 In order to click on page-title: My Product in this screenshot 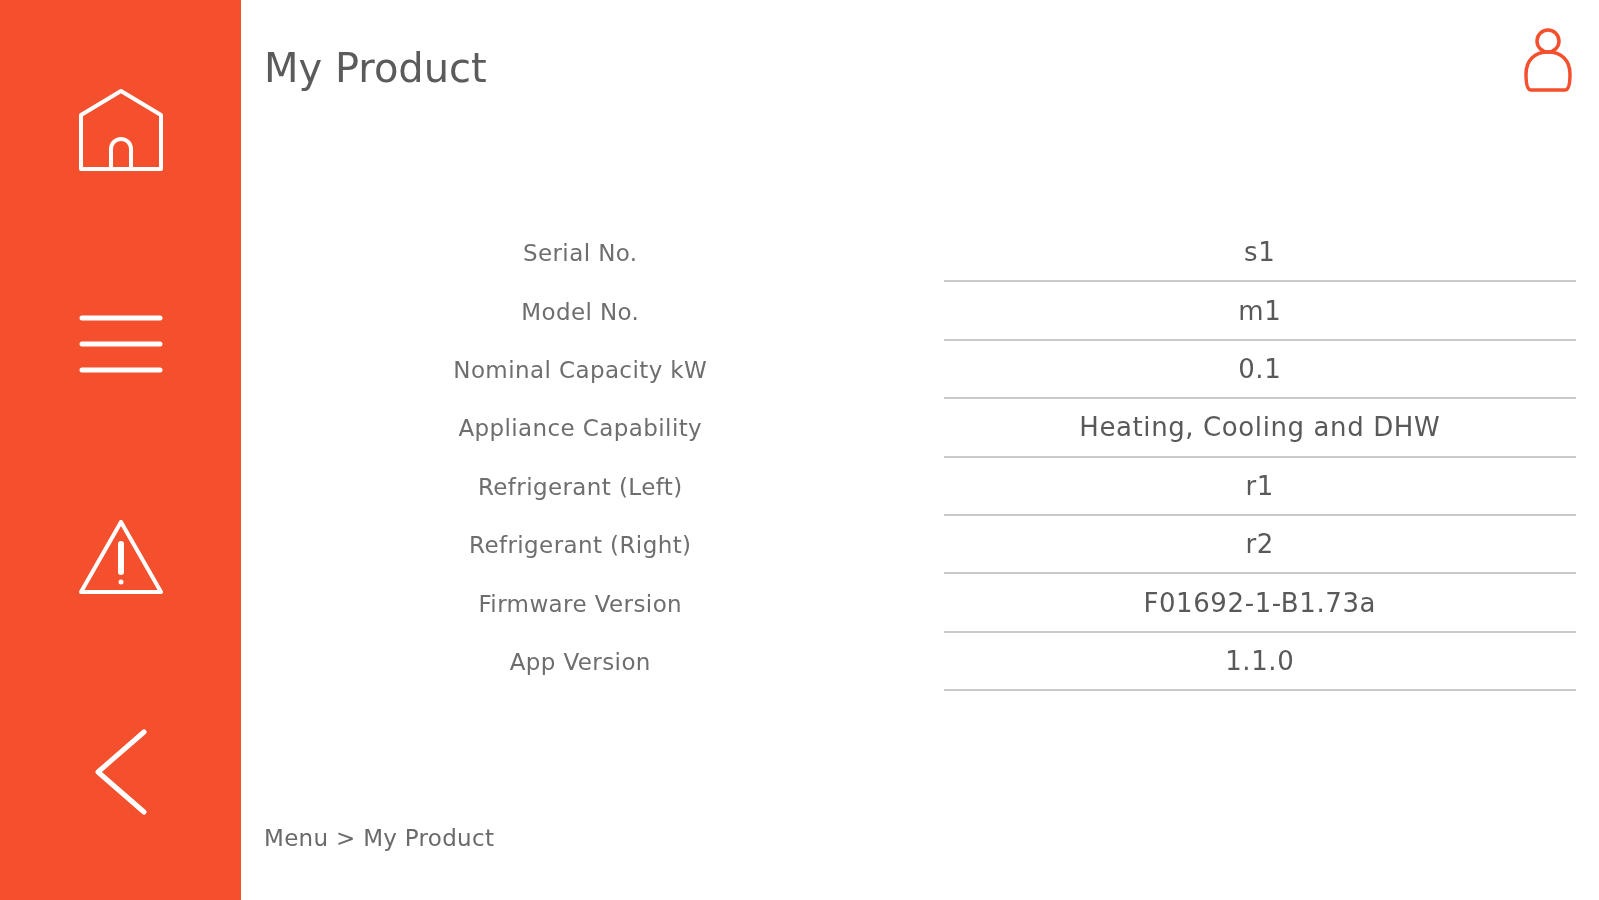, I will do `click(375, 68)`.